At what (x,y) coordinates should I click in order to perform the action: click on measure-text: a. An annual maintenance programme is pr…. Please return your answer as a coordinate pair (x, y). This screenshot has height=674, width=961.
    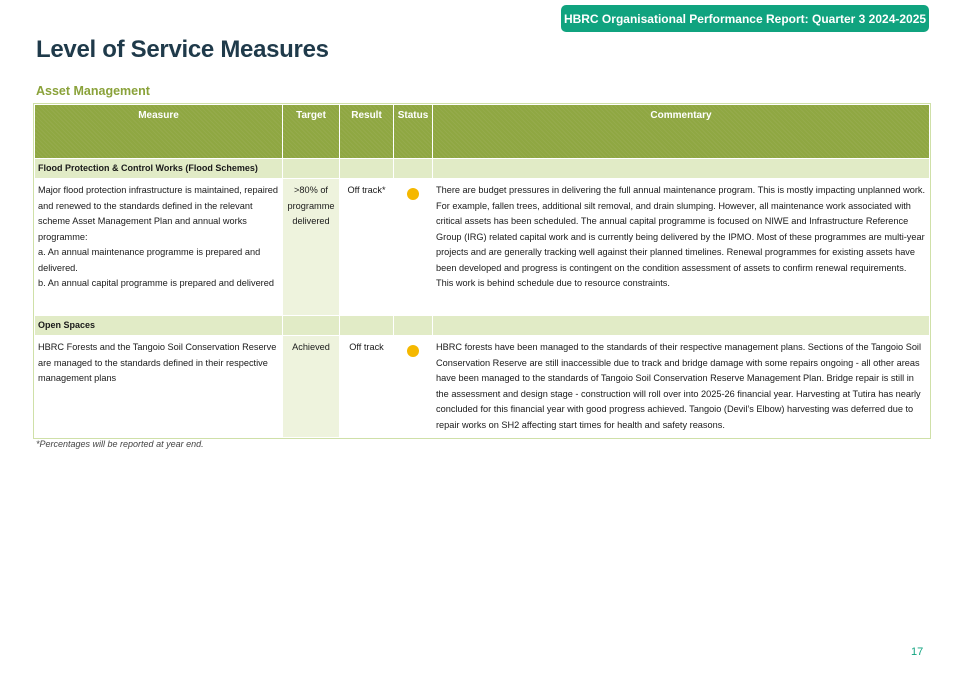
    Looking at the image, I should click on (149, 260).